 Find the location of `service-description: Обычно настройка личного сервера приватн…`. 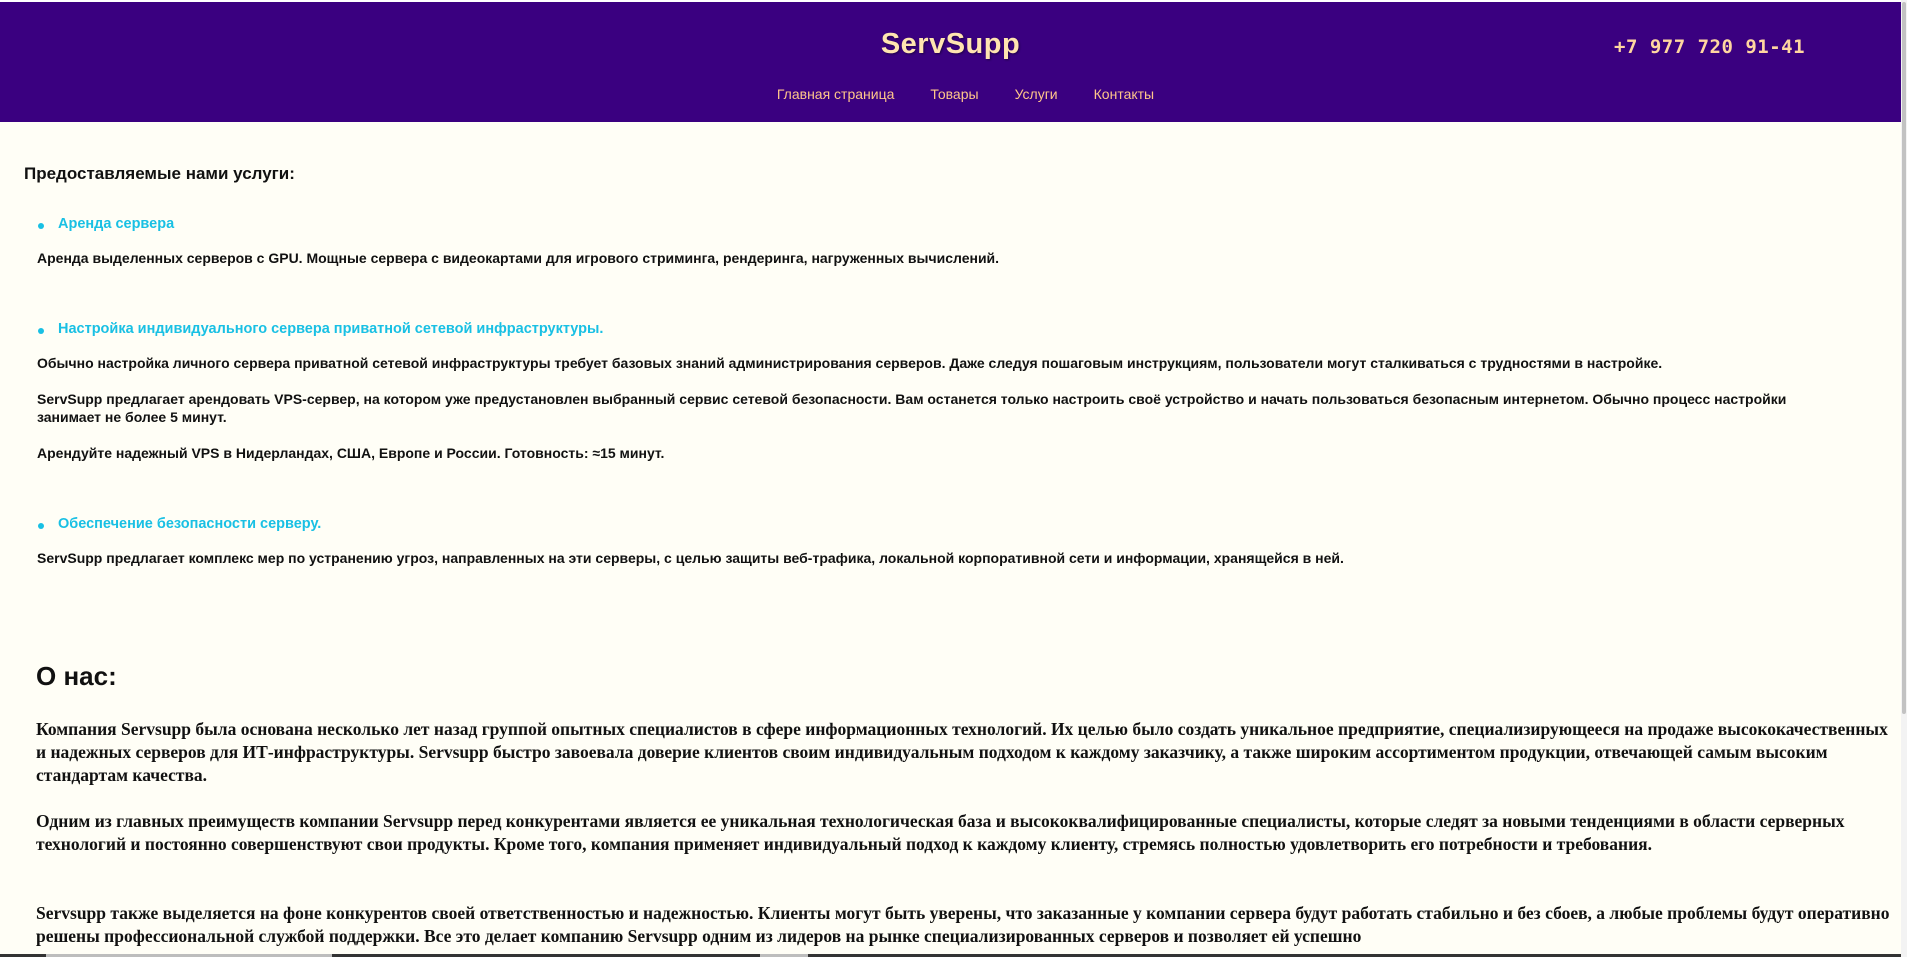

service-description: Обычно настройка личного сервера приватн… is located at coordinates (850, 363).